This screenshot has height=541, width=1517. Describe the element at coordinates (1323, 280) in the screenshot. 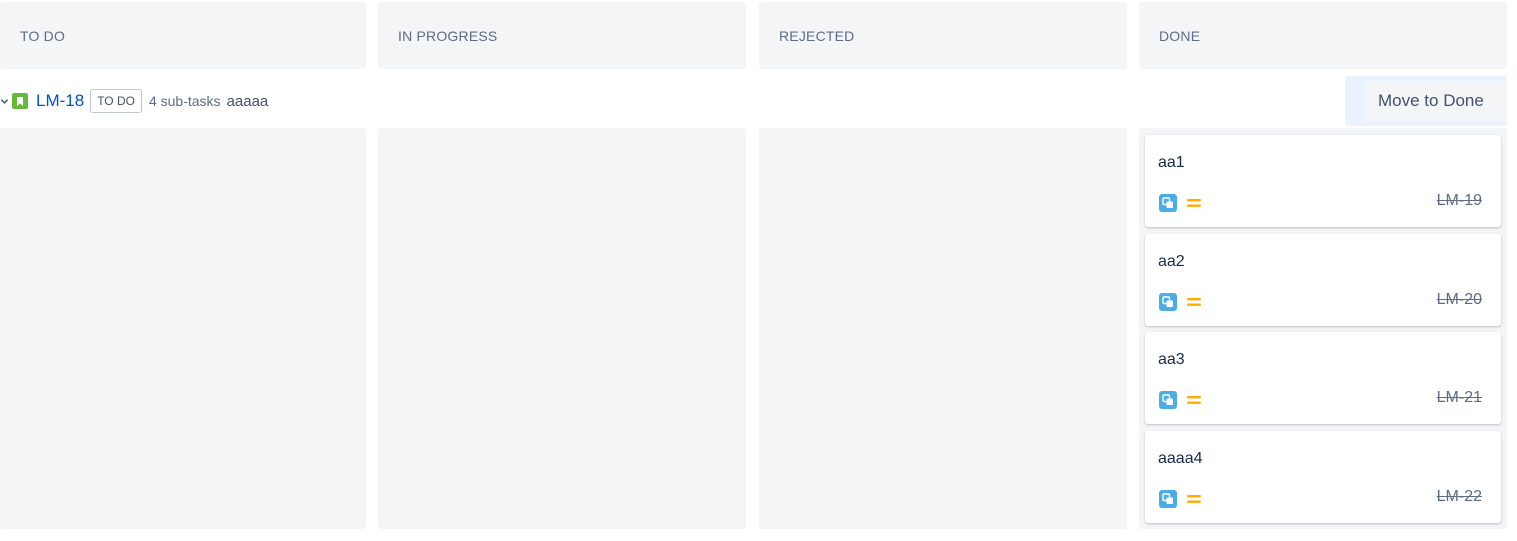

I see `issue-card: aa2 LM-20` at that location.